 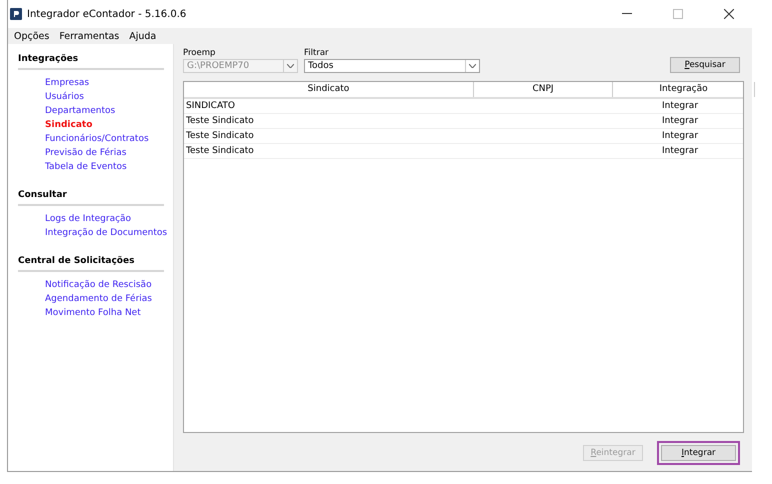 What do you see at coordinates (317, 53) in the screenshot?
I see `field-label: Filtrar` at bounding box center [317, 53].